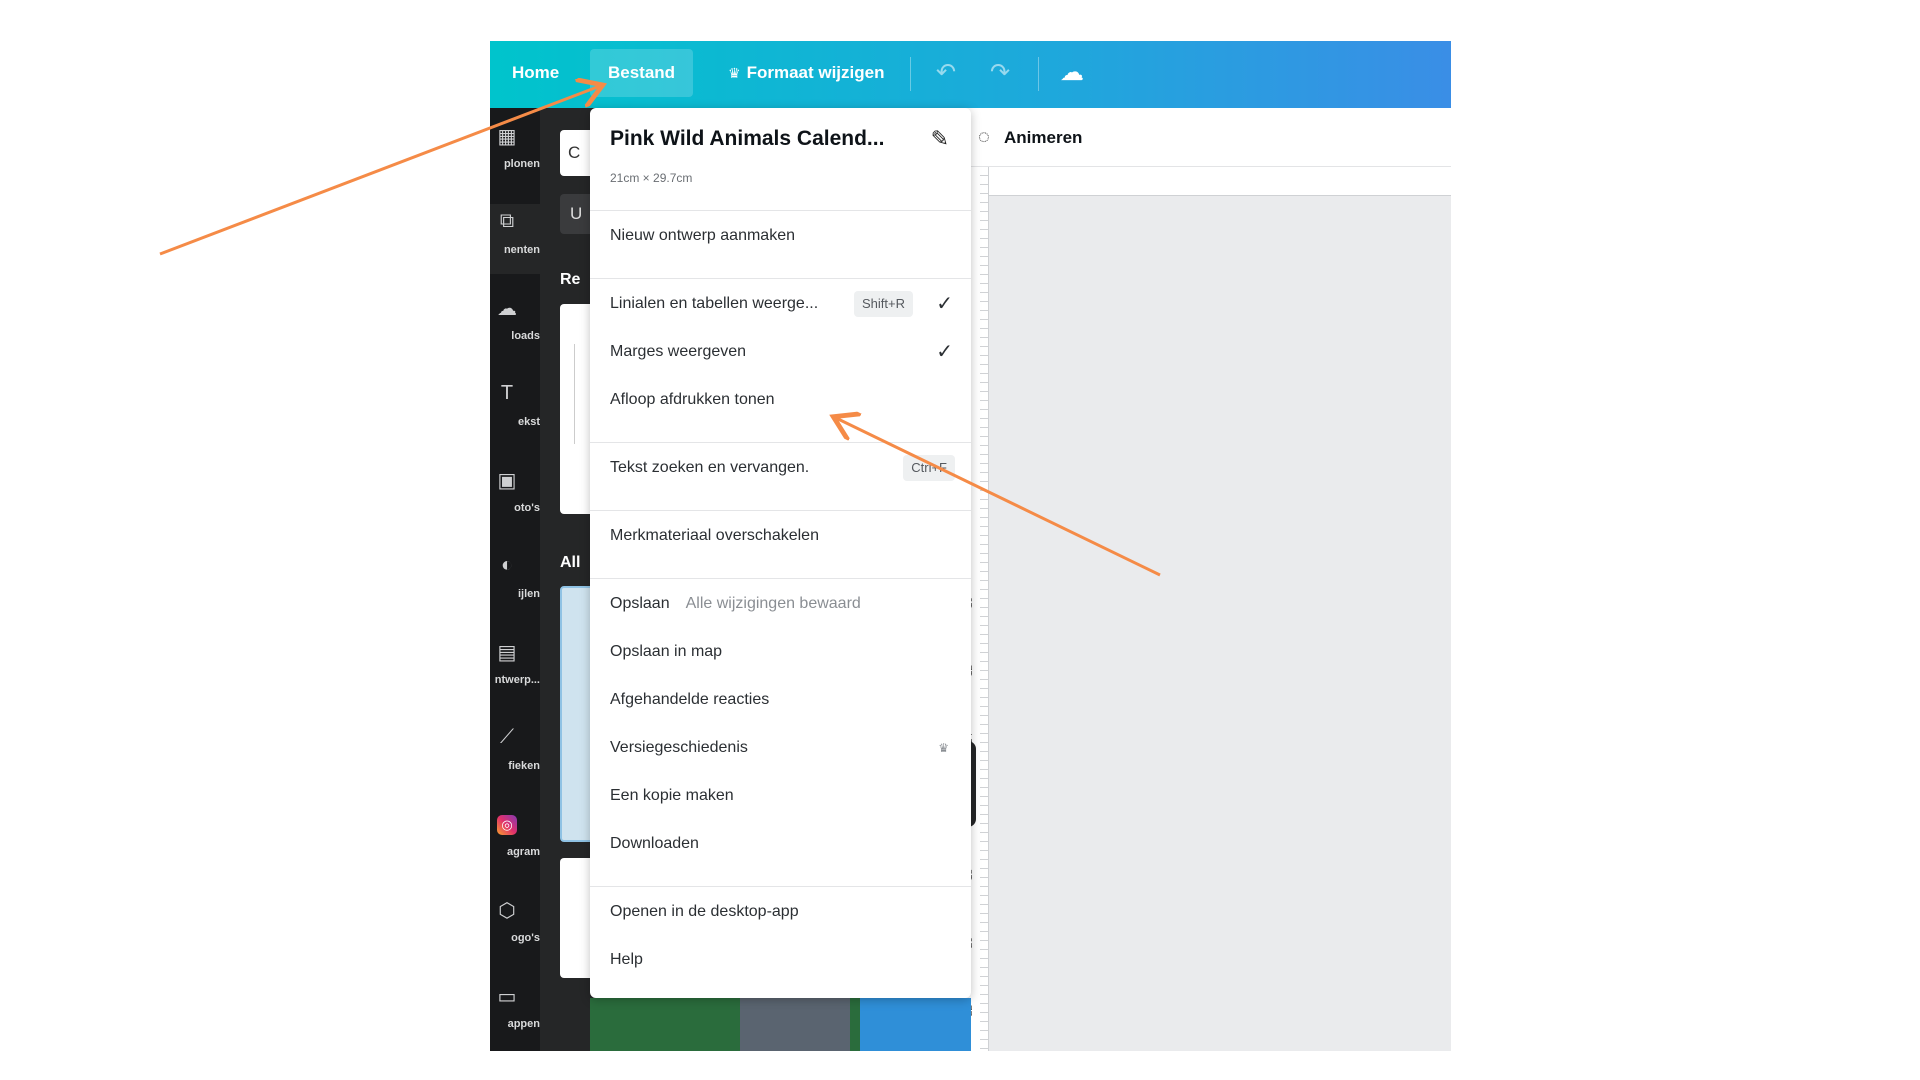  What do you see at coordinates (515, 755) in the screenshot?
I see `sidebar-item-charts: ⟋ fieken` at bounding box center [515, 755].